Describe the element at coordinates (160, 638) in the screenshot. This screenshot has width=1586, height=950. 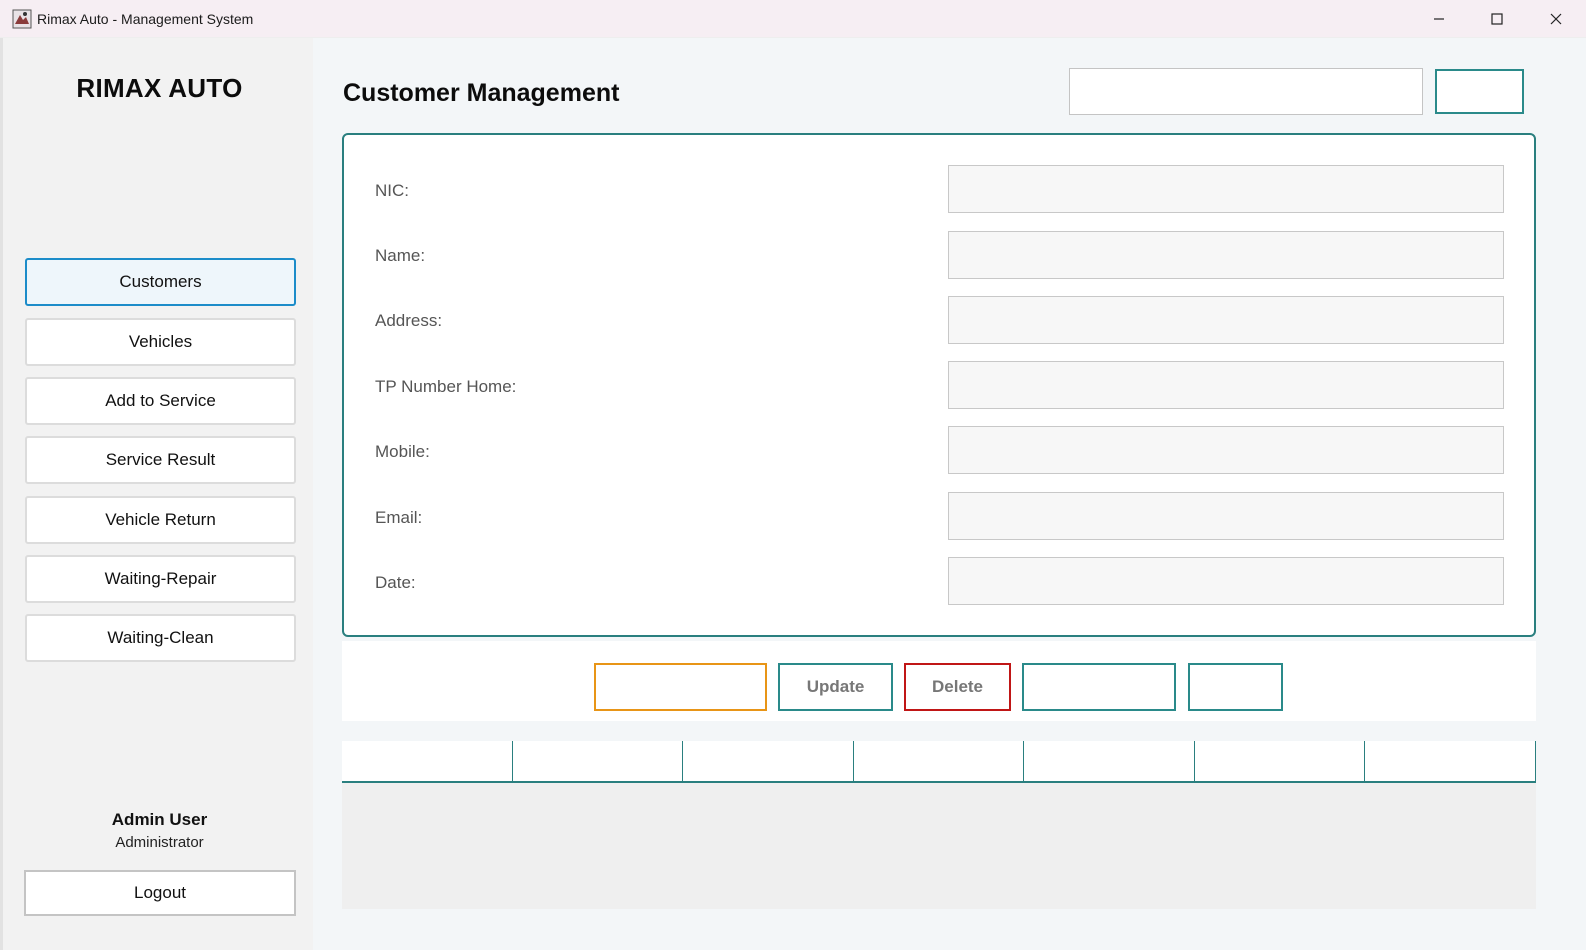
I see `sidebar-item-waiting-clean: Waiting-Clean` at that location.